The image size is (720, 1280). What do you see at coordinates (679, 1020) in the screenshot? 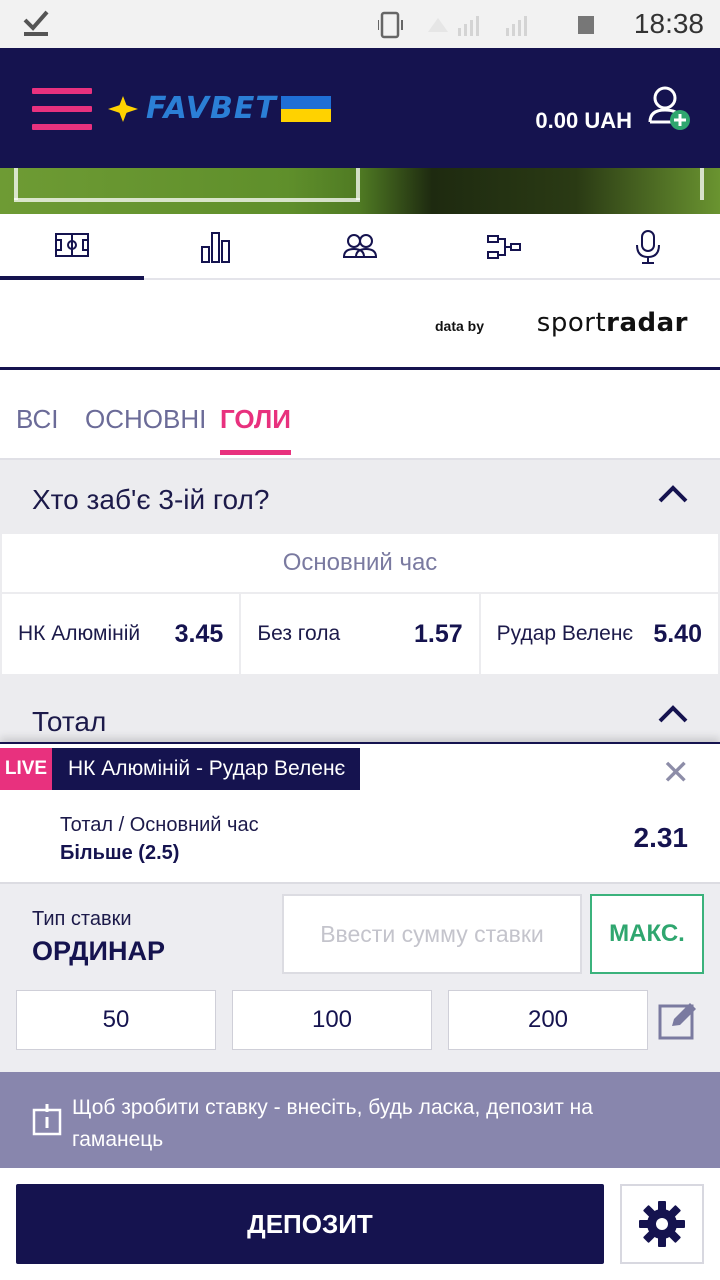
I see `edit-icon` at bounding box center [679, 1020].